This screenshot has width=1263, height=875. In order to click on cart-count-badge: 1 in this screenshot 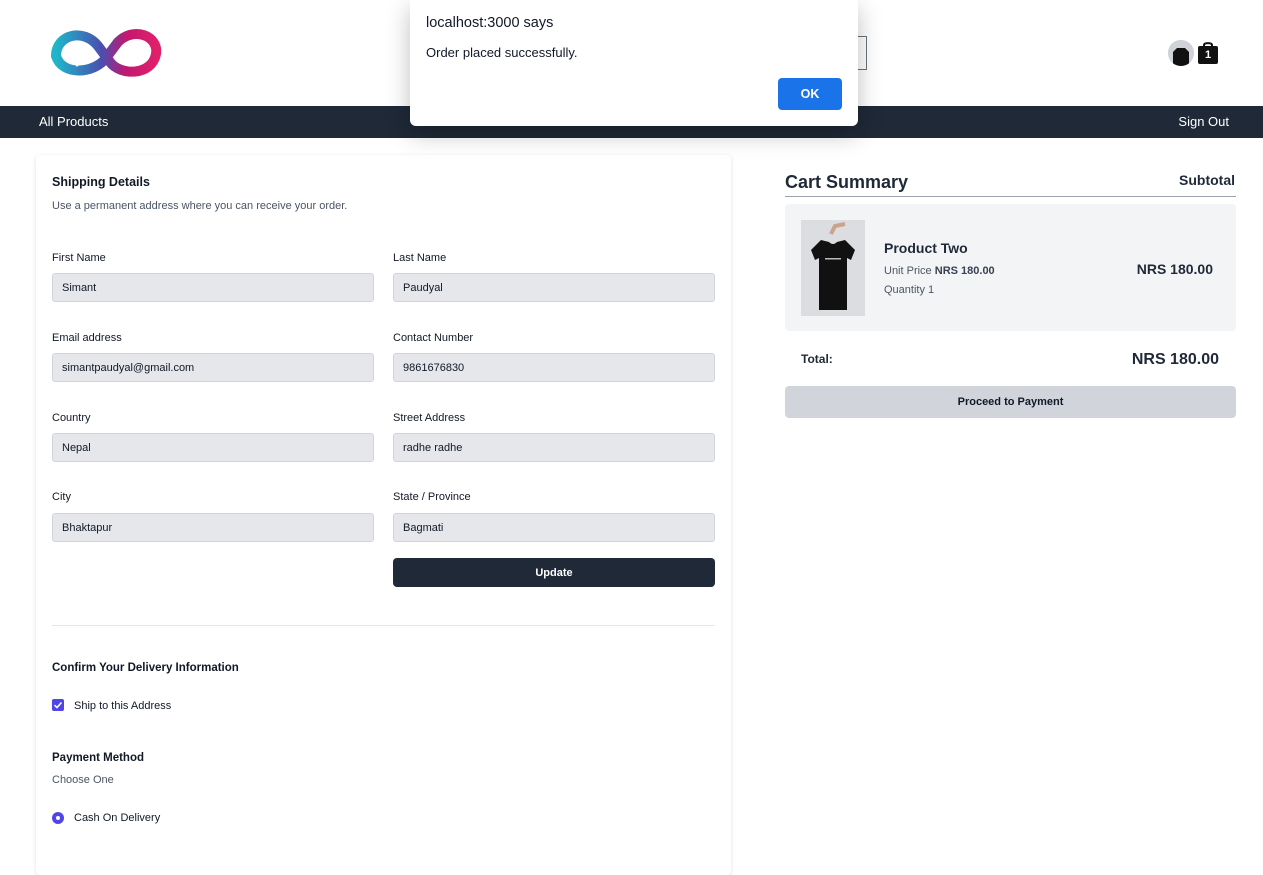, I will do `click(1208, 55)`.